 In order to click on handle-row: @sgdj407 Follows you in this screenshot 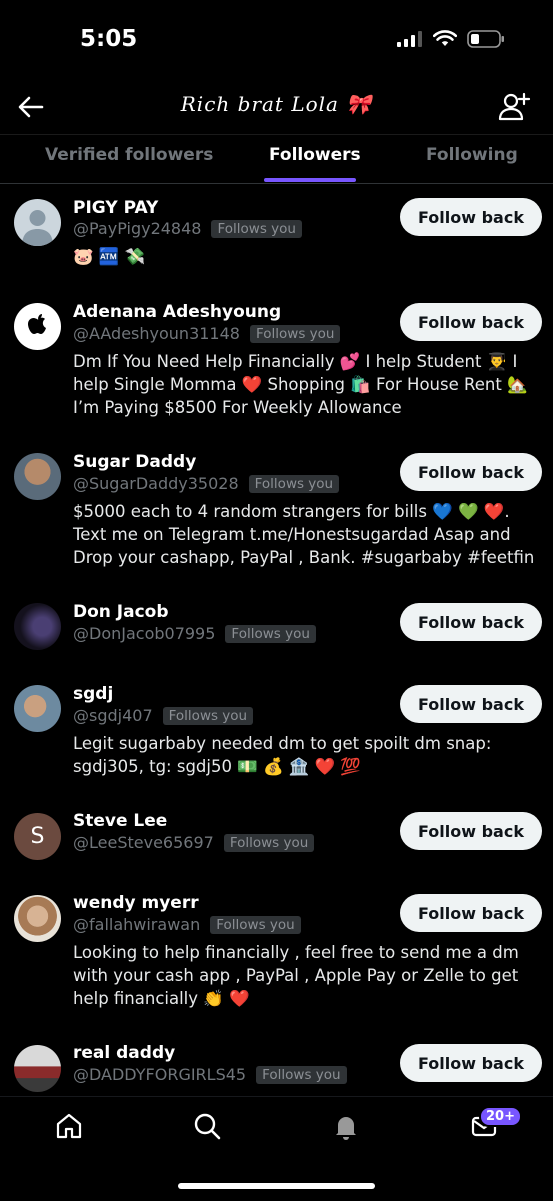, I will do `click(163, 715)`.